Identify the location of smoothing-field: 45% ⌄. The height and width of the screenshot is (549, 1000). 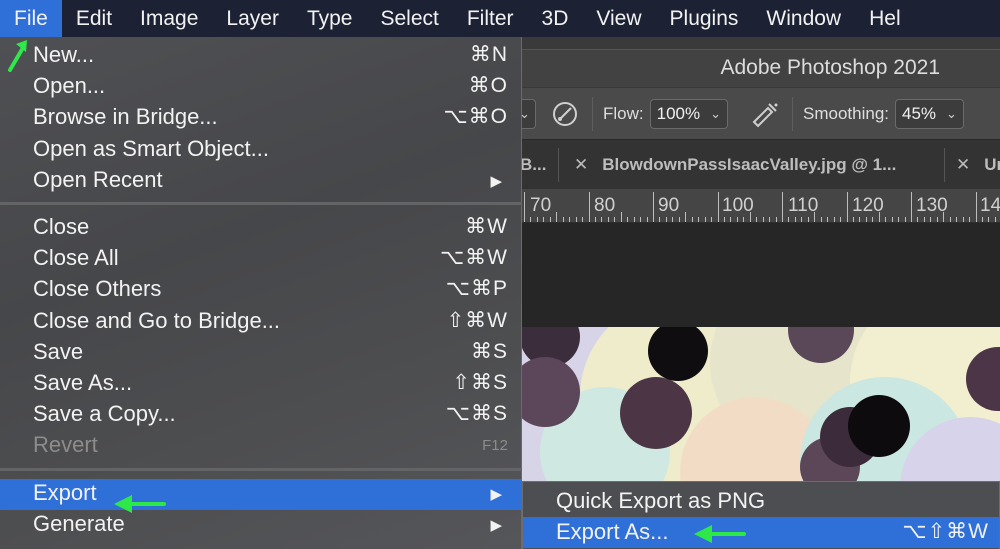
(929, 113).